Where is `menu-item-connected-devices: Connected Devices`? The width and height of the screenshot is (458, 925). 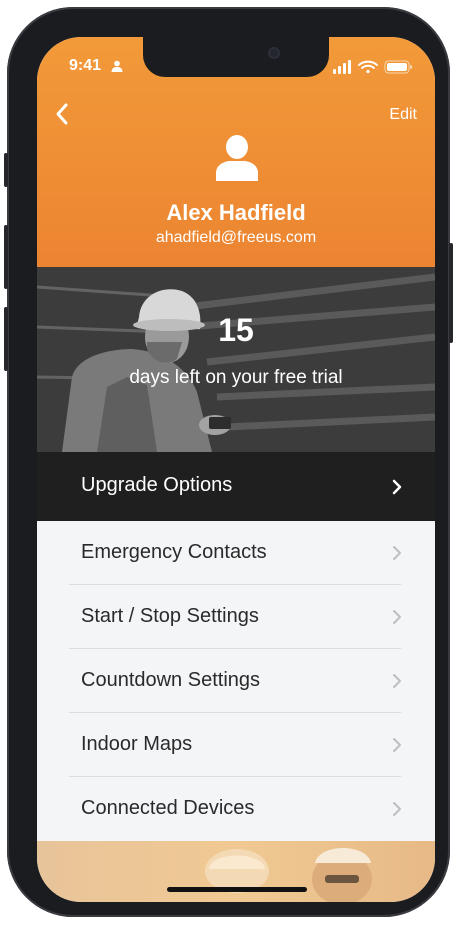 menu-item-connected-devices: Connected Devices is located at coordinates (236, 809).